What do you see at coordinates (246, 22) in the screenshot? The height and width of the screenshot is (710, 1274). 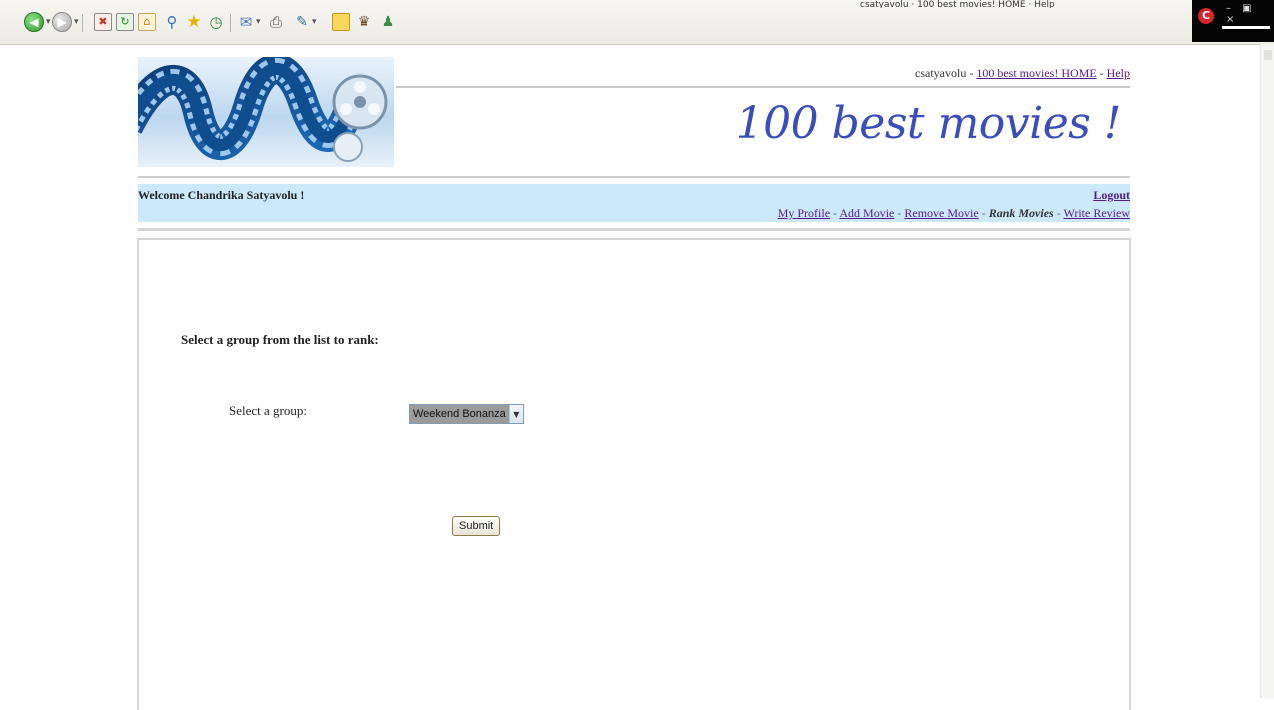 I see `mail-icon: ✉` at bounding box center [246, 22].